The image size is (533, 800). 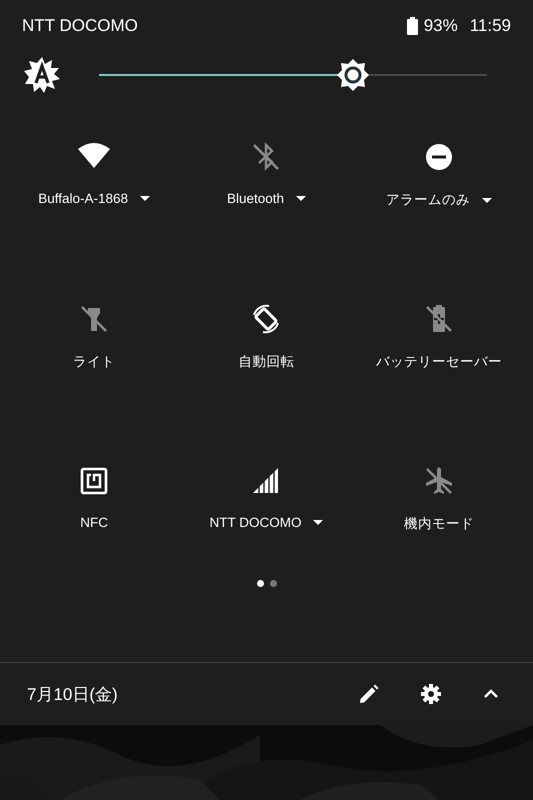 I want to click on clock: 11:59, so click(x=490, y=26).